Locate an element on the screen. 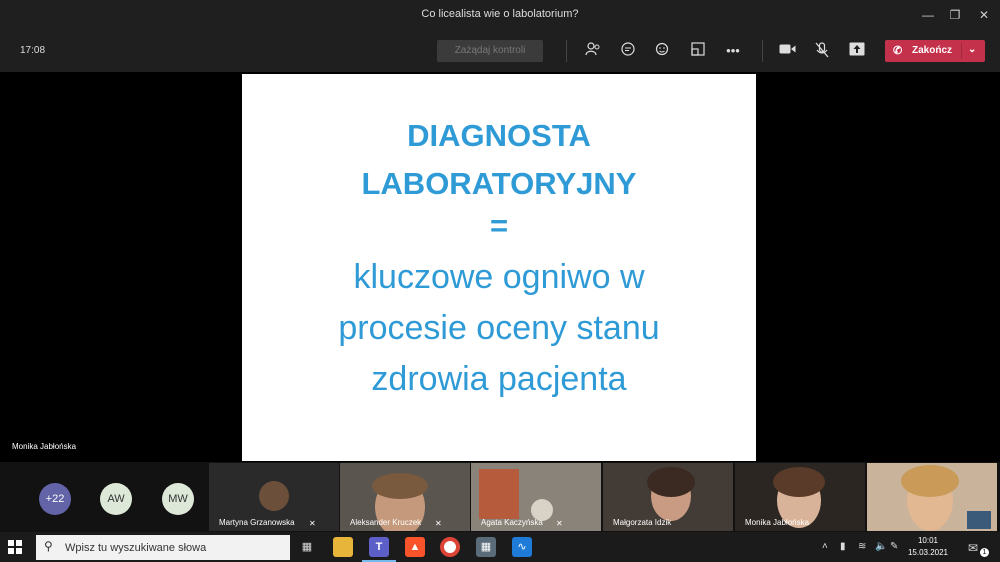  title-bar: Co licealista wie o labolatorium? — ❐ ✕ is located at coordinates (500, 15).